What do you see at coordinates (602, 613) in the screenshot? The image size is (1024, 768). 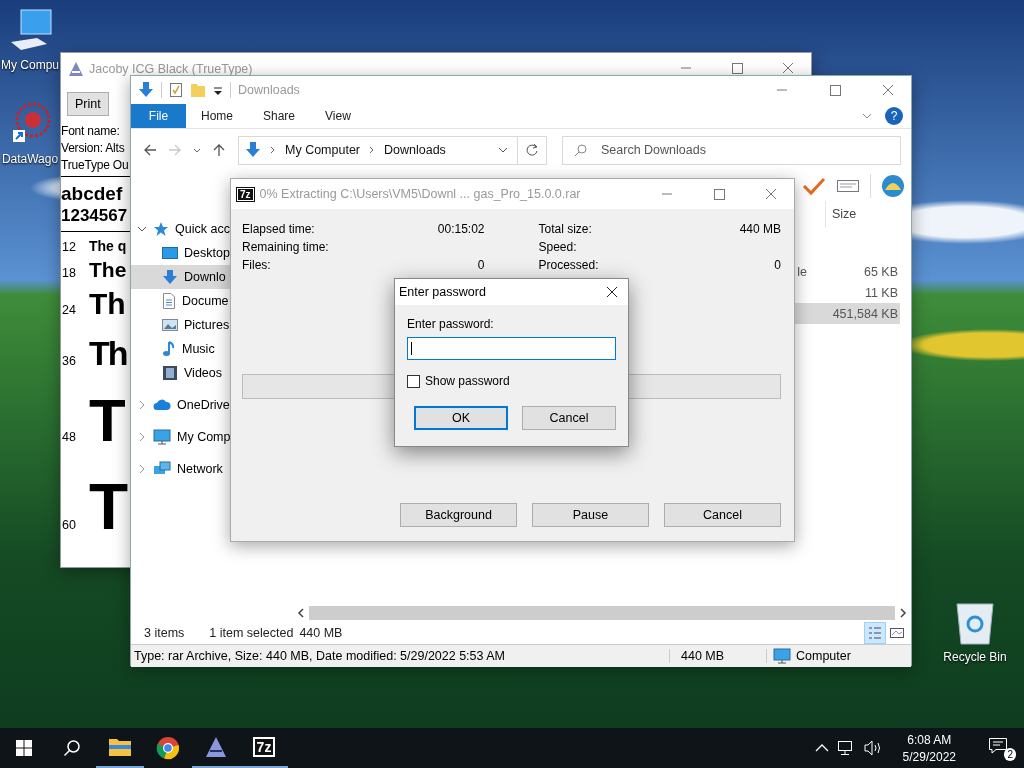 I see `scrollbar-thumb` at bounding box center [602, 613].